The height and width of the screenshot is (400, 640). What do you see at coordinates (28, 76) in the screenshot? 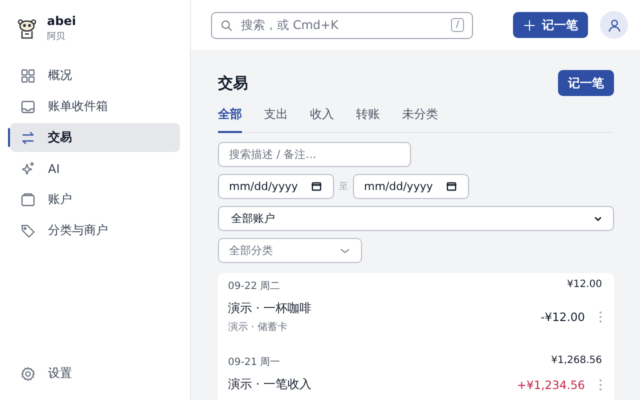
I see `grid-icon` at bounding box center [28, 76].